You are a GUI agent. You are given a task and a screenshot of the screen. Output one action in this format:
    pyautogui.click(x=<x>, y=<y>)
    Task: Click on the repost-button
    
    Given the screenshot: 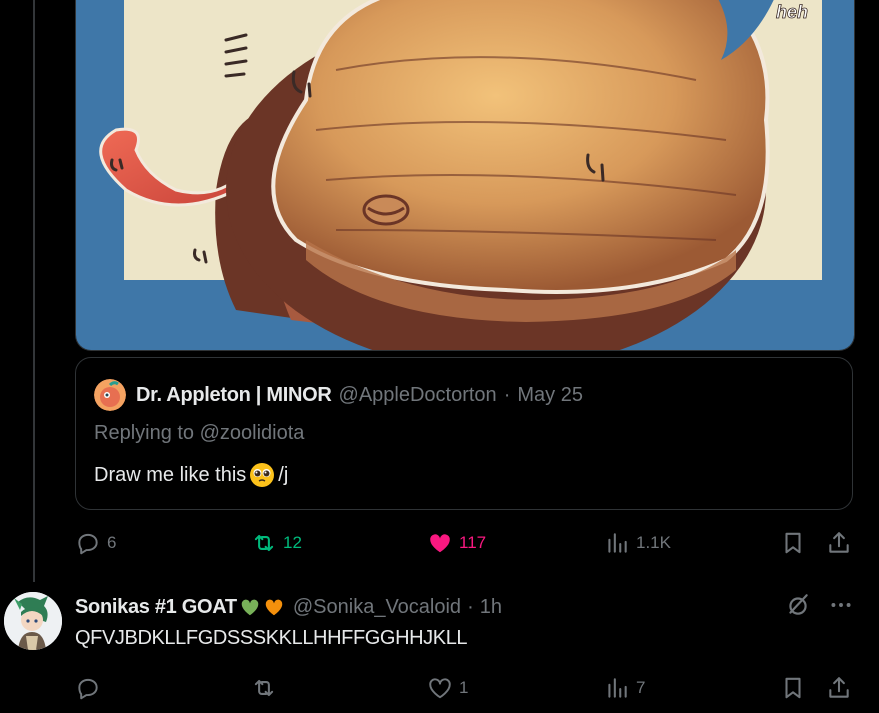 What is the action you would take?
    pyautogui.click(x=267, y=688)
    